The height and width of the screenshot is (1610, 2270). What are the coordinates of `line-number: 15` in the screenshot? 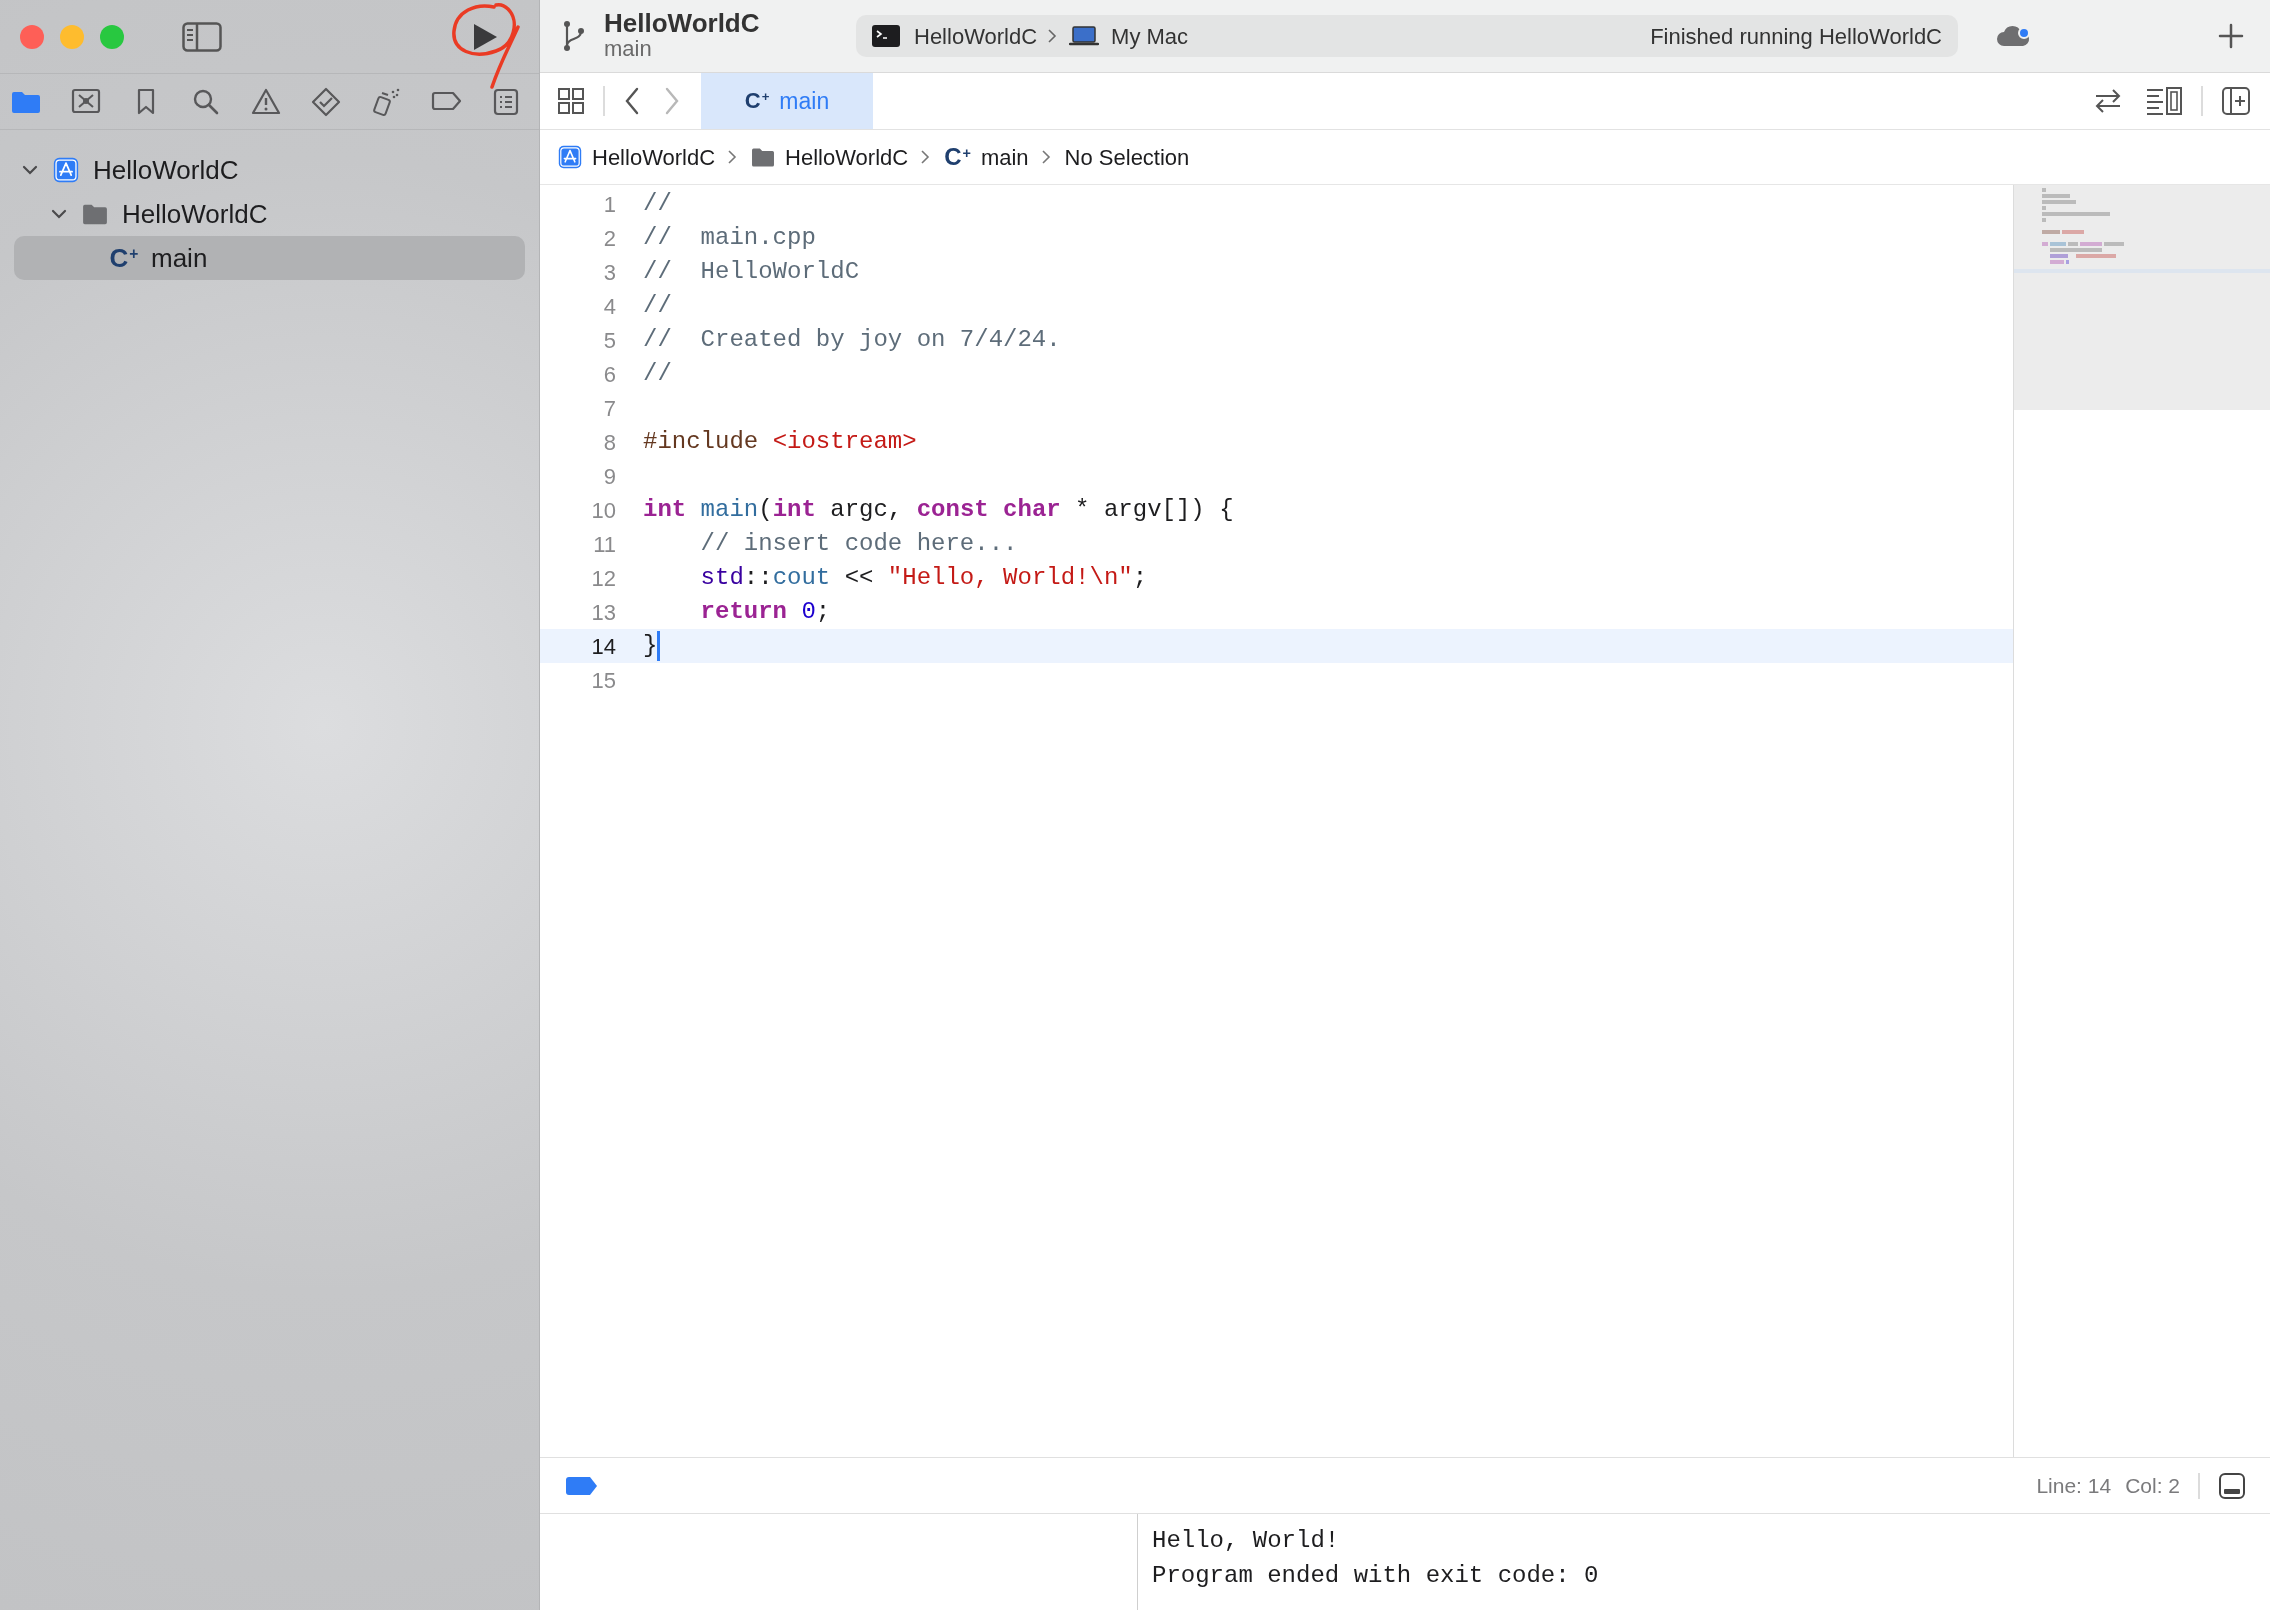 It's located at (603, 680).